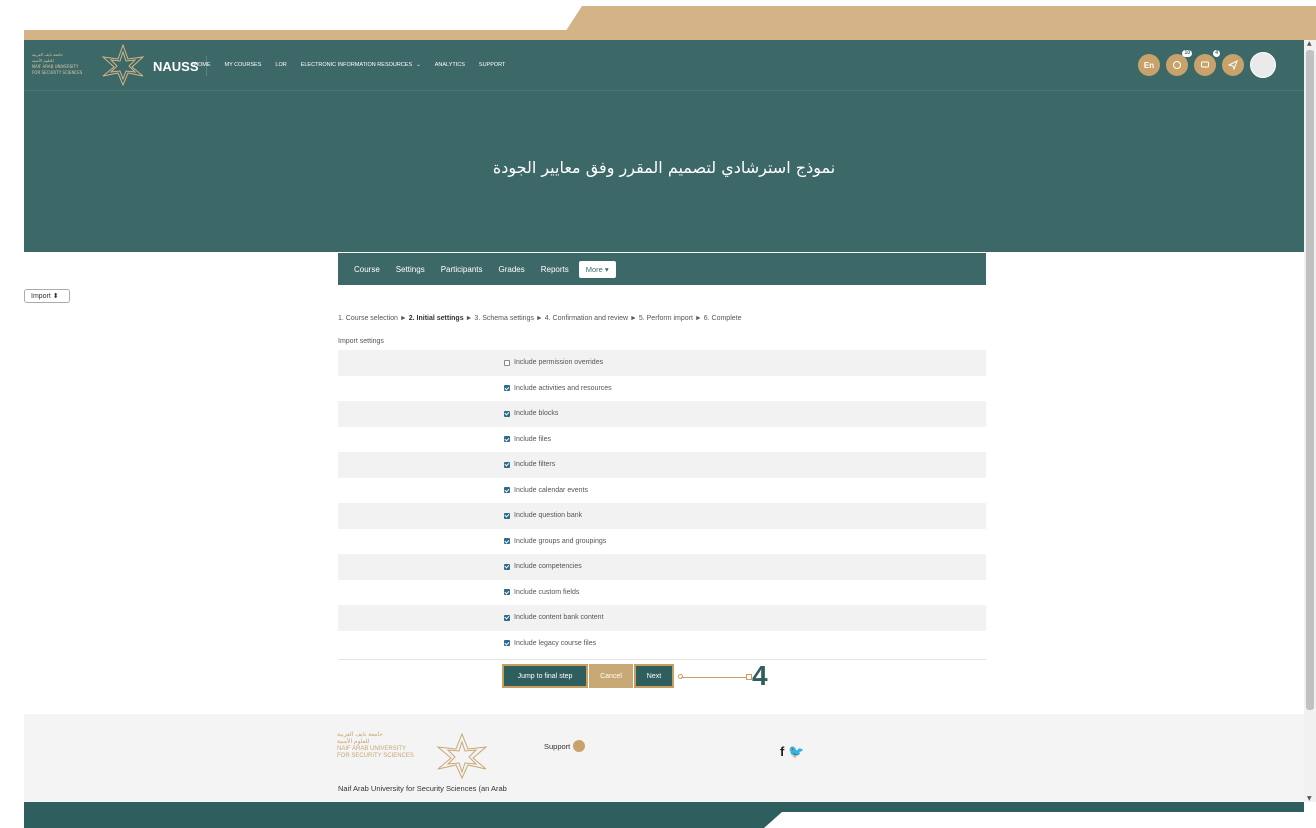 The image size is (1316, 828). What do you see at coordinates (662, 440) in the screenshot?
I see `list-item: Include files` at bounding box center [662, 440].